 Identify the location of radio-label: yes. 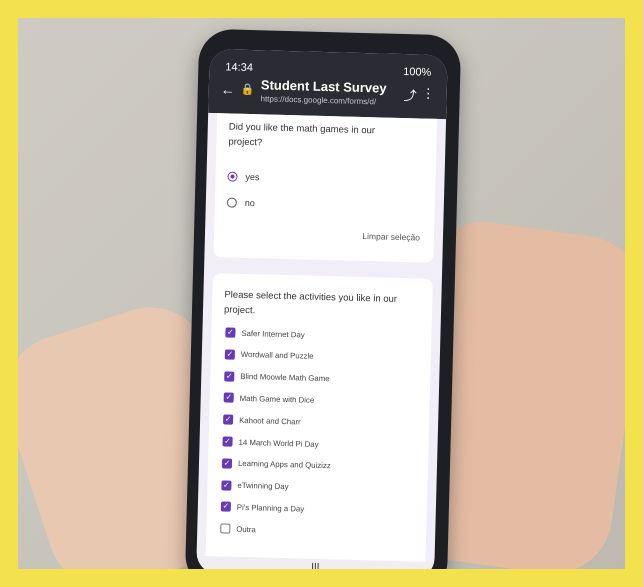
(252, 177).